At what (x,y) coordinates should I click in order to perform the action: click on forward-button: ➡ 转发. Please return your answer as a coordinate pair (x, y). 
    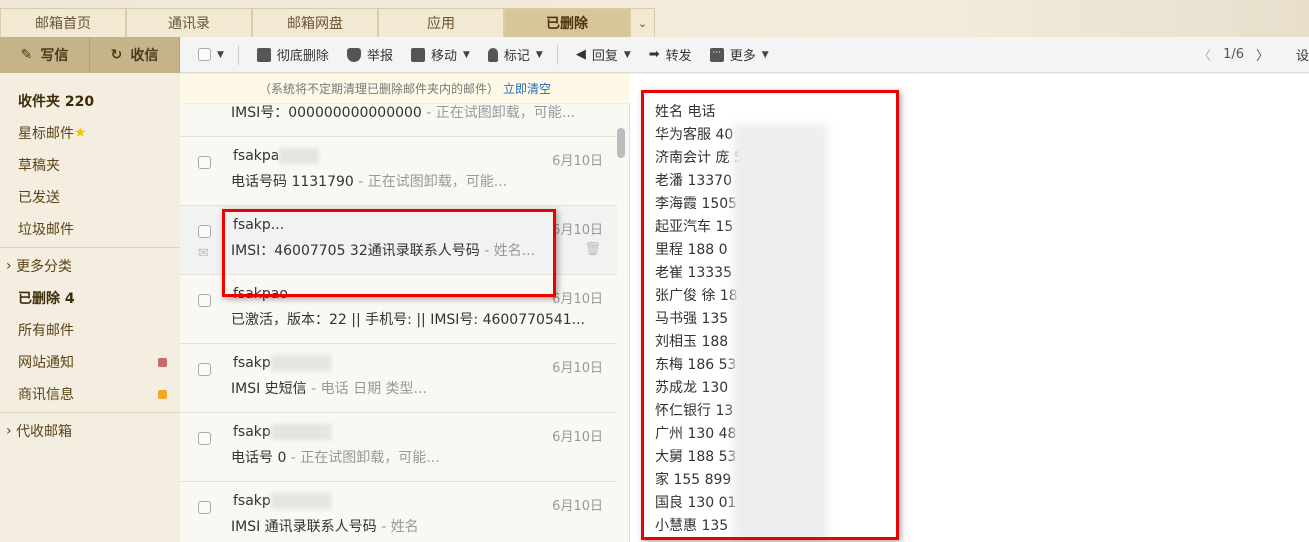
    Looking at the image, I should click on (670, 54).